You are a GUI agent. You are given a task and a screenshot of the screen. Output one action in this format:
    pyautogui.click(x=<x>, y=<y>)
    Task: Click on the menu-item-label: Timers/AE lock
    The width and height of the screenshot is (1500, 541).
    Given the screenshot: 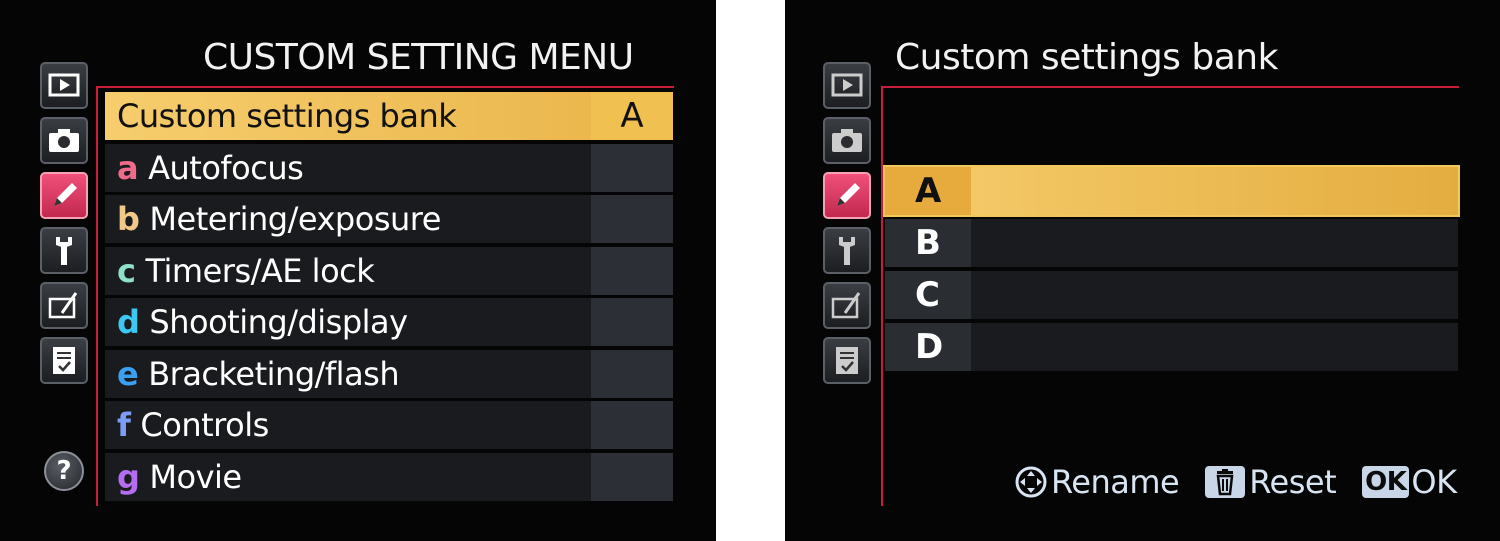 What is the action you would take?
    pyautogui.click(x=260, y=270)
    